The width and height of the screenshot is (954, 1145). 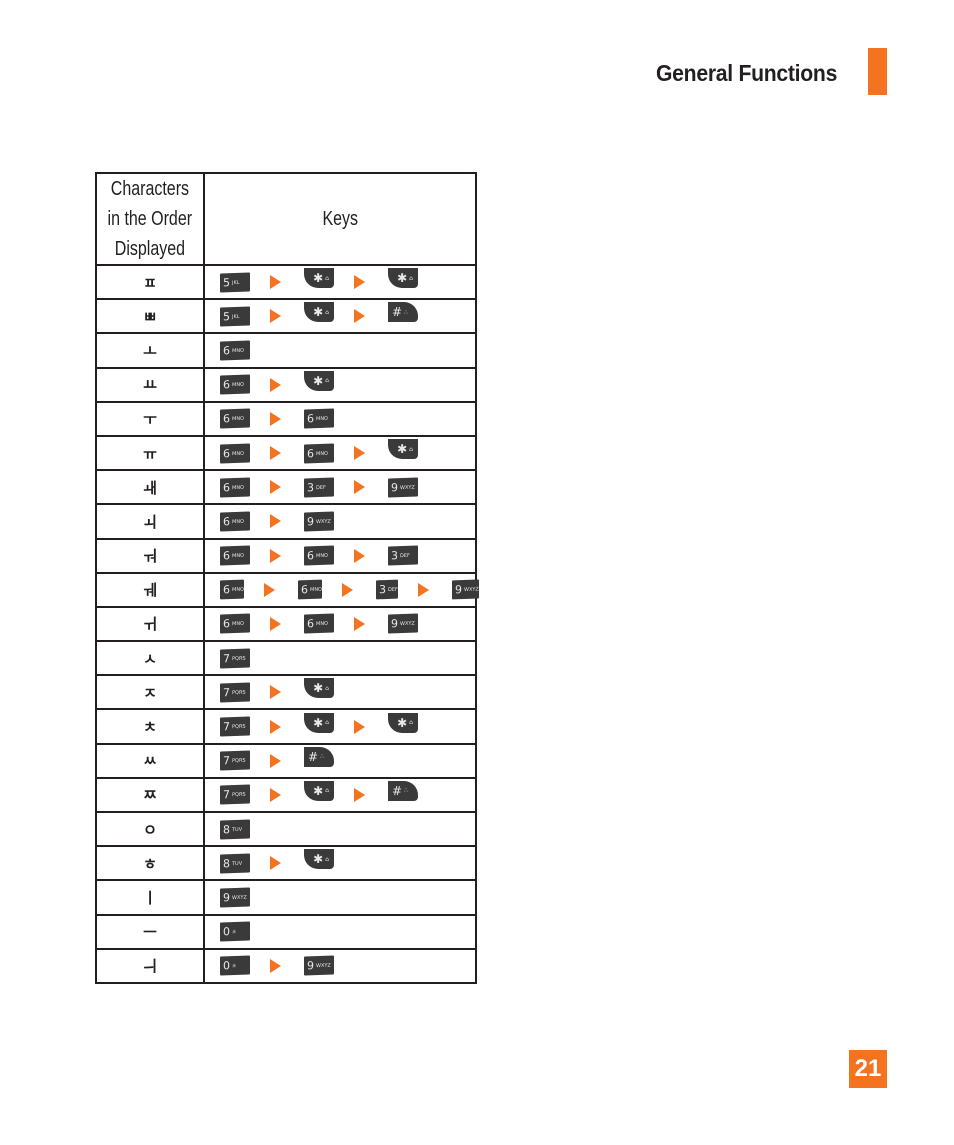 What do you see at coordinates (150, 897) in the screenshot?
I see `hangul-character: ㅣ` at bounding box center [150, 897].